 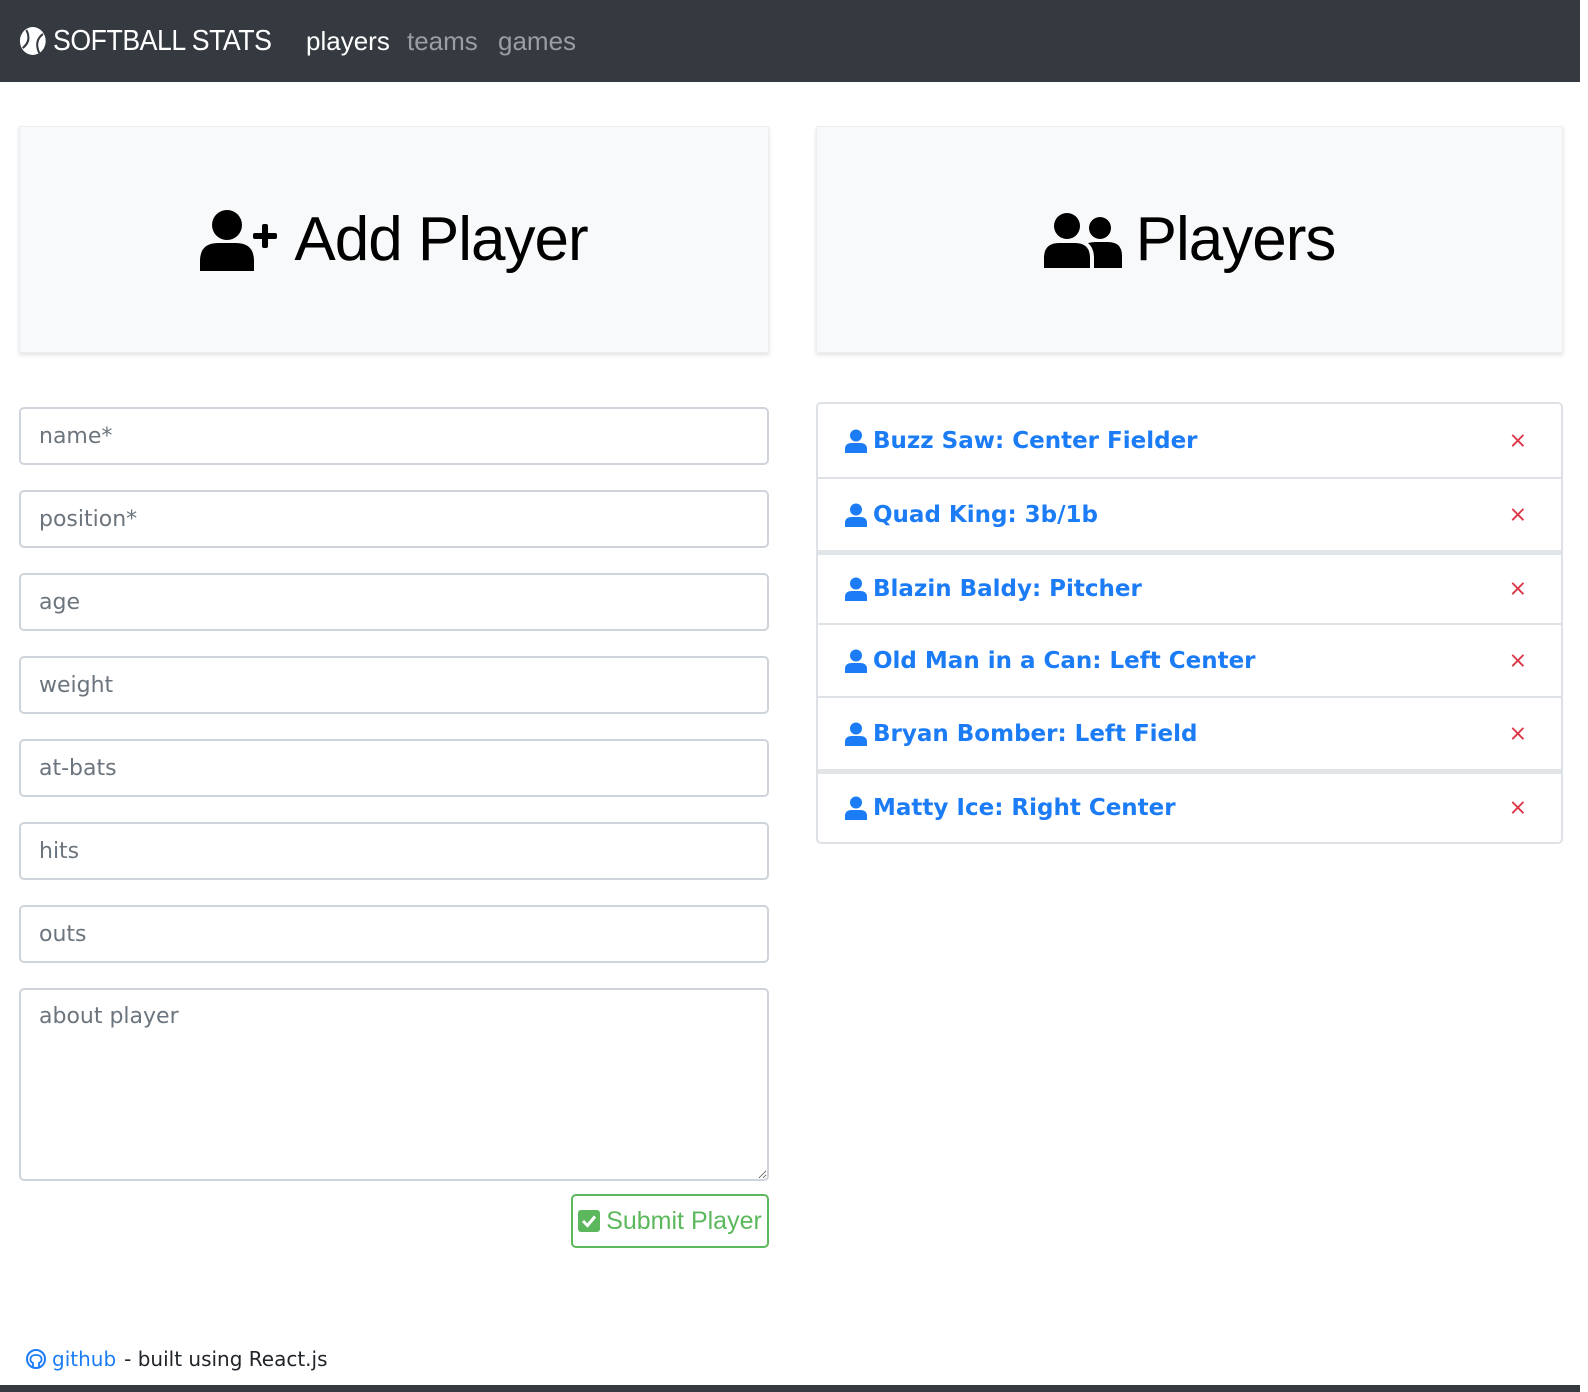 I want to click on player-link: Blazin Baldy: Pitcher, so click(x=1007, y=589).